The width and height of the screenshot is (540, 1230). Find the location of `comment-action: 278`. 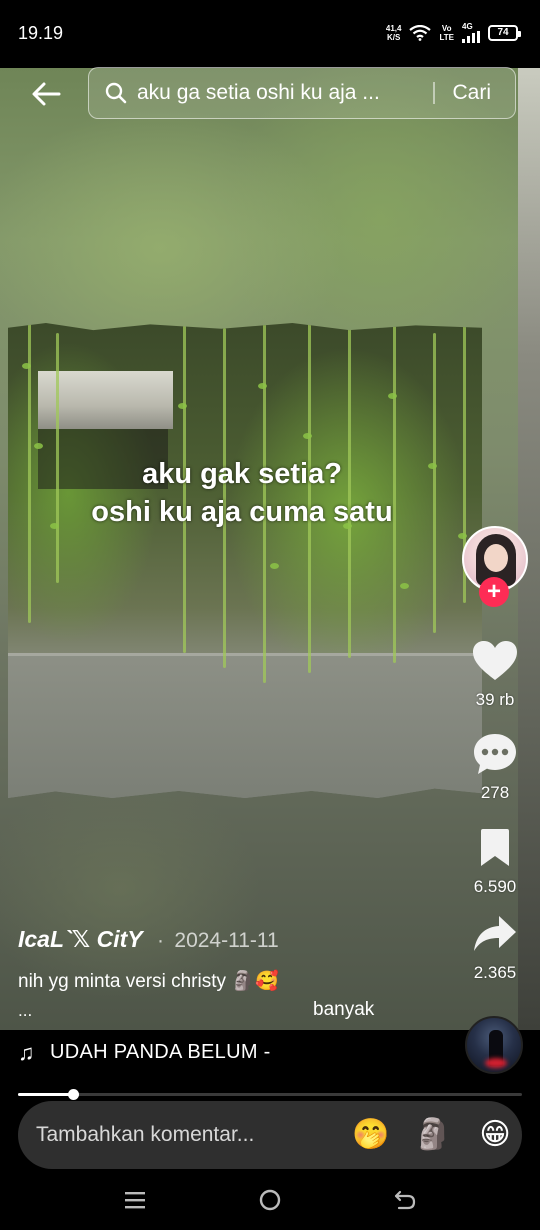

comment-action: 278 is located at coordinates (495, 767).